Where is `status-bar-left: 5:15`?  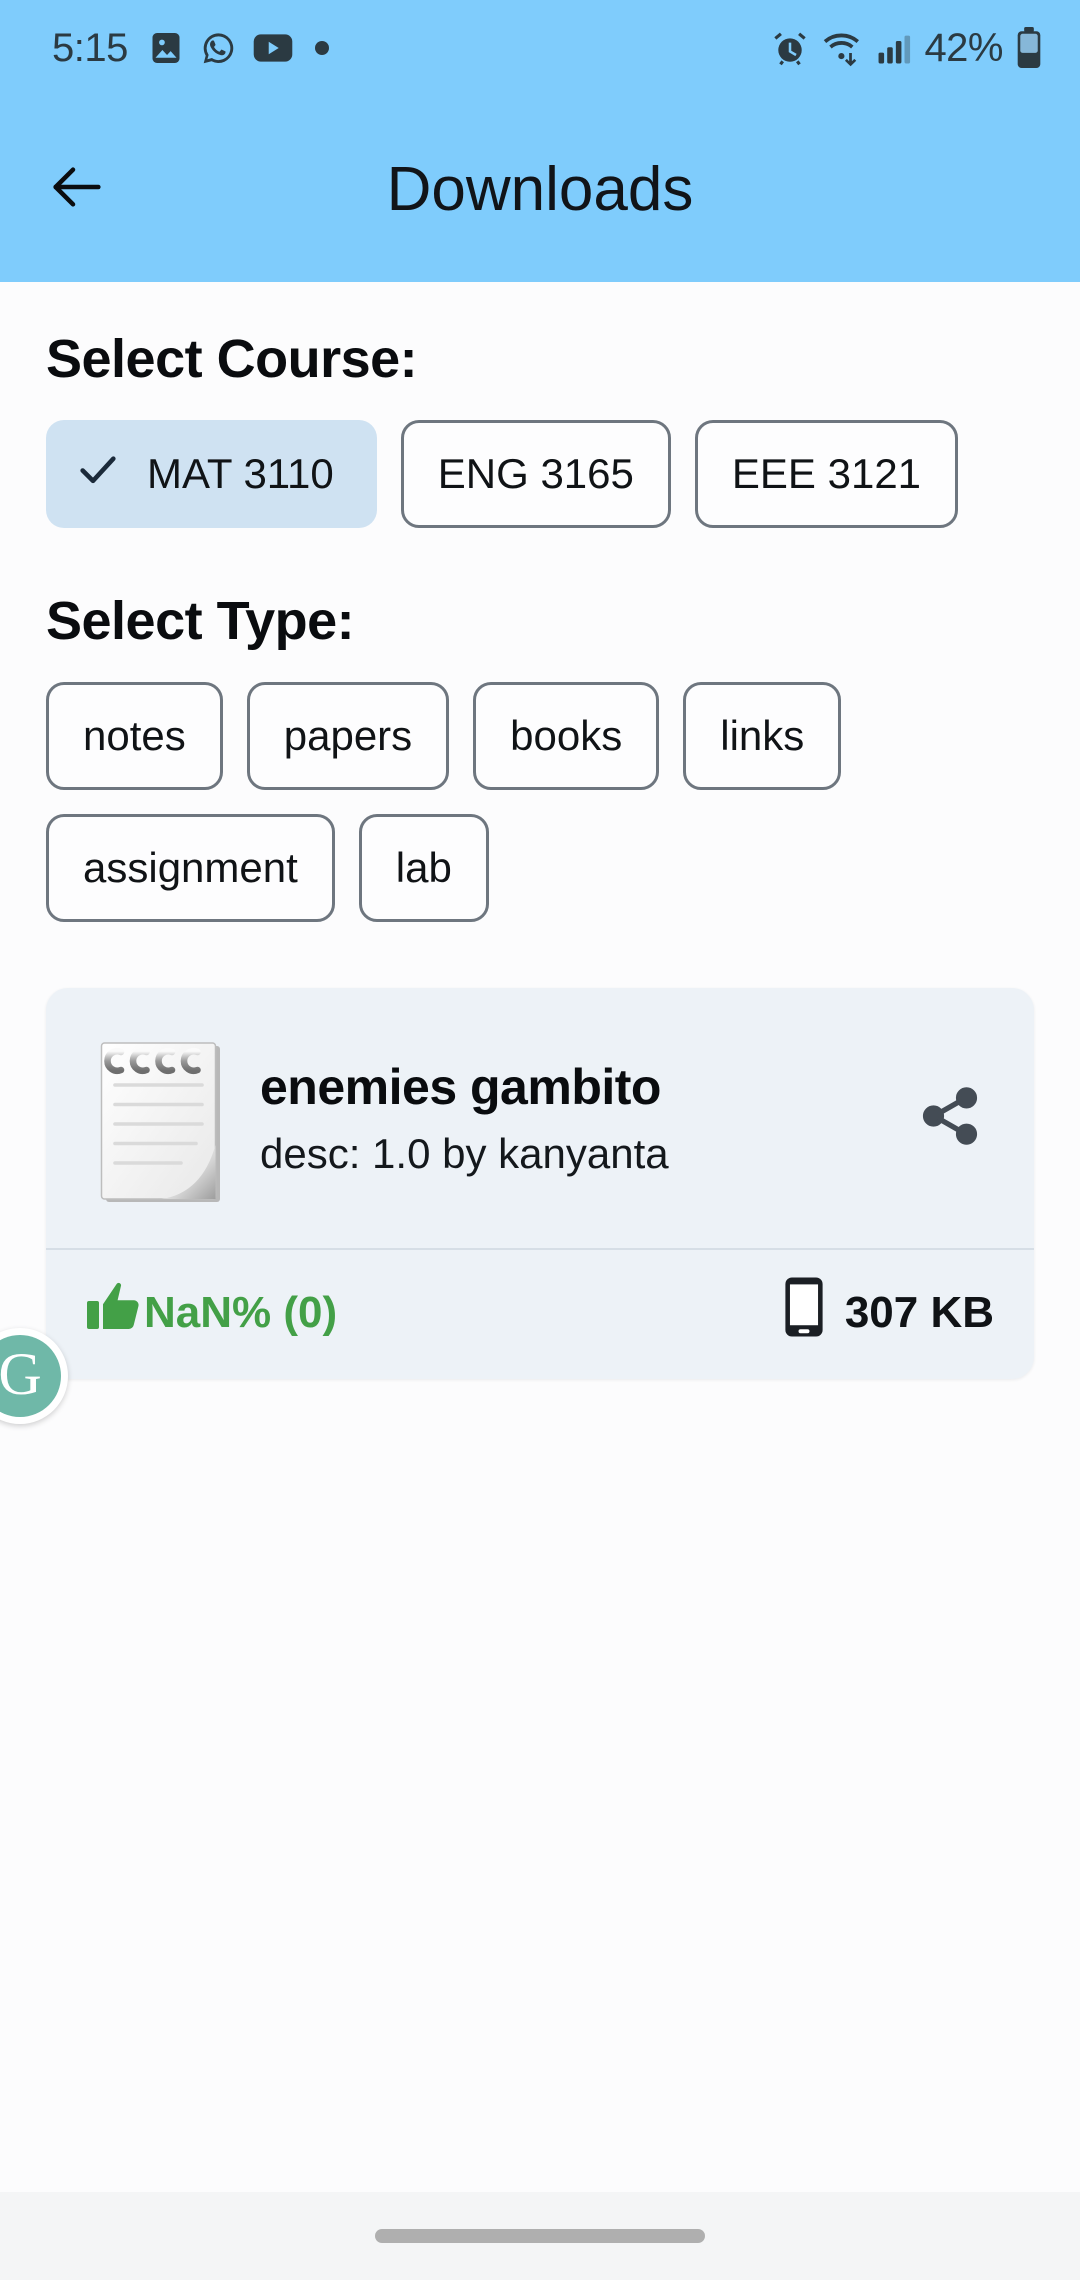 status-bar-left: 5:15 is located at coordinates (190, 48).